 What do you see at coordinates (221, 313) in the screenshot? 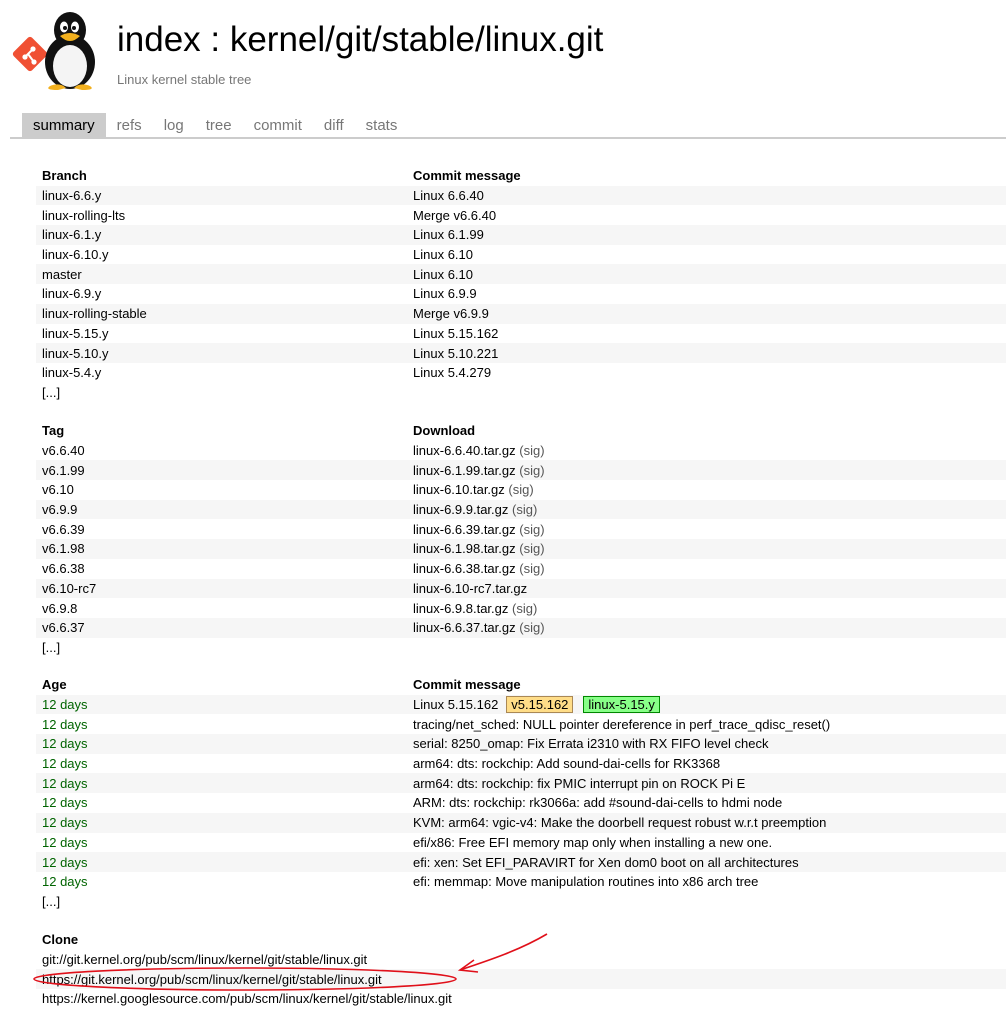
I see `branch-link: linux-rolling-stable` at bounding box center [221, 313].